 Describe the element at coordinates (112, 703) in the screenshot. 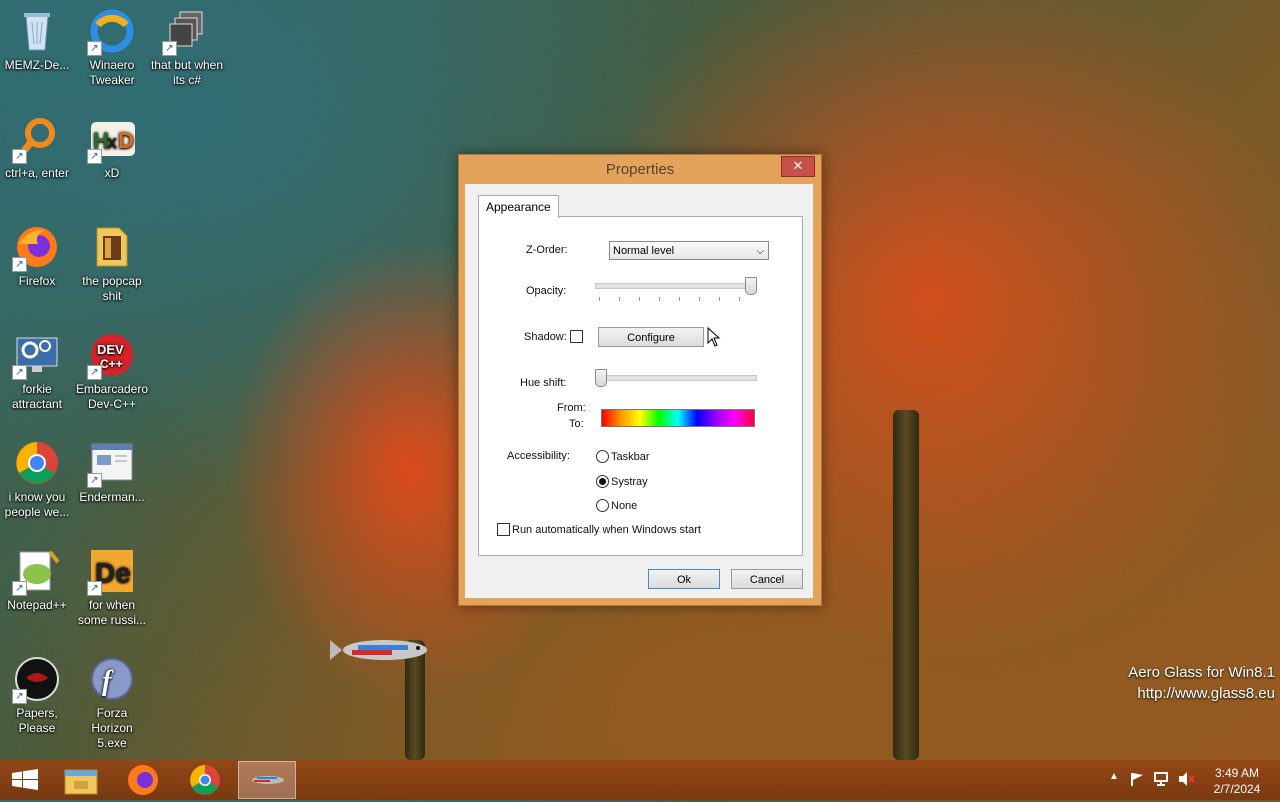

I see `desktop-icon-forza: f Forza Horizon 5.exe` at that location.